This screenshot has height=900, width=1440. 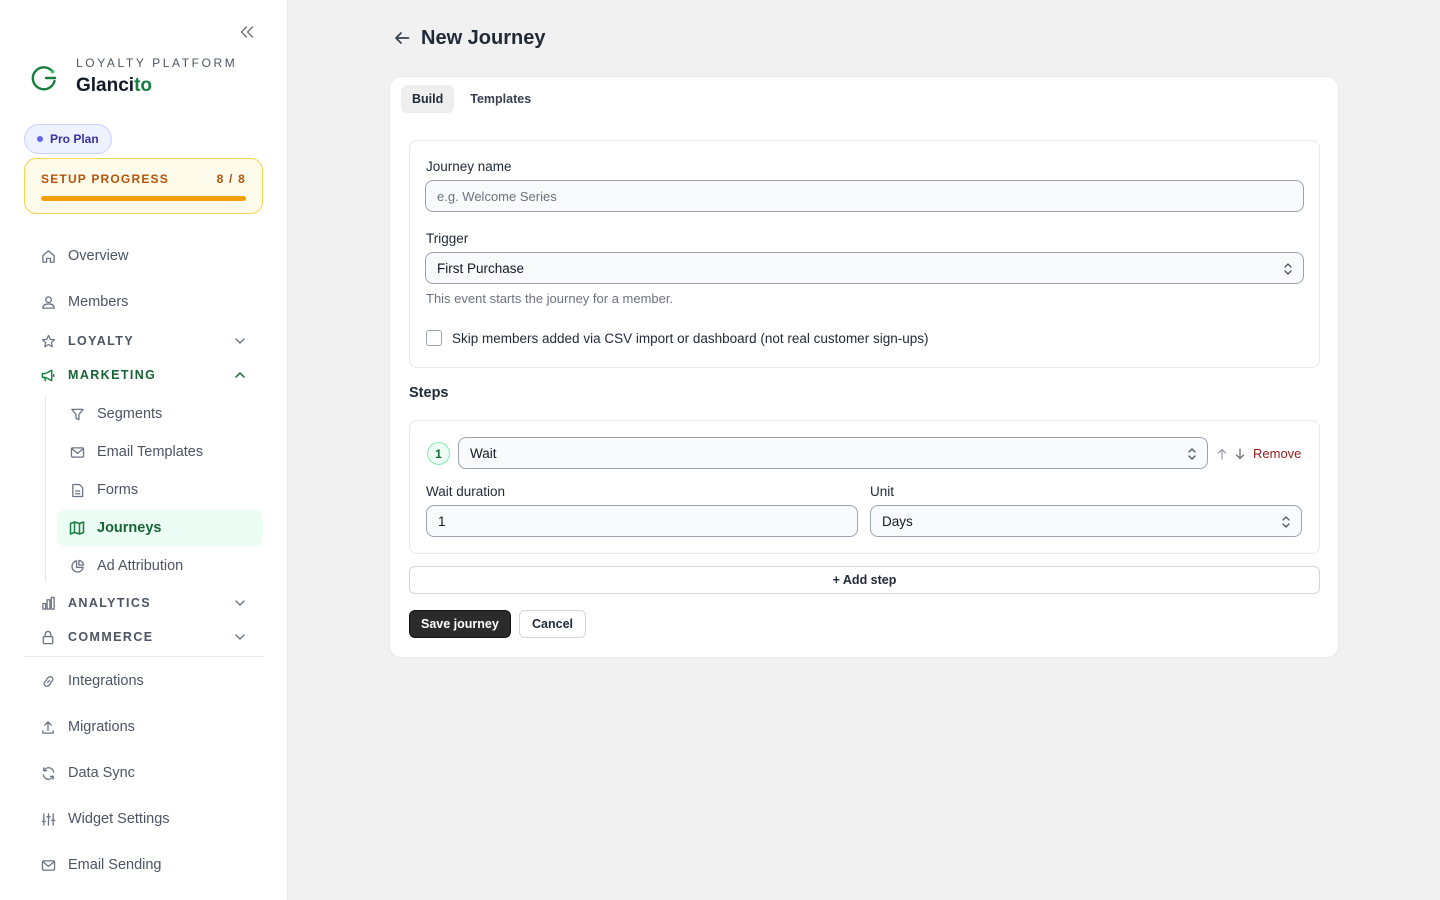 I want to click on lock-icon, so click(x=48, y=637).